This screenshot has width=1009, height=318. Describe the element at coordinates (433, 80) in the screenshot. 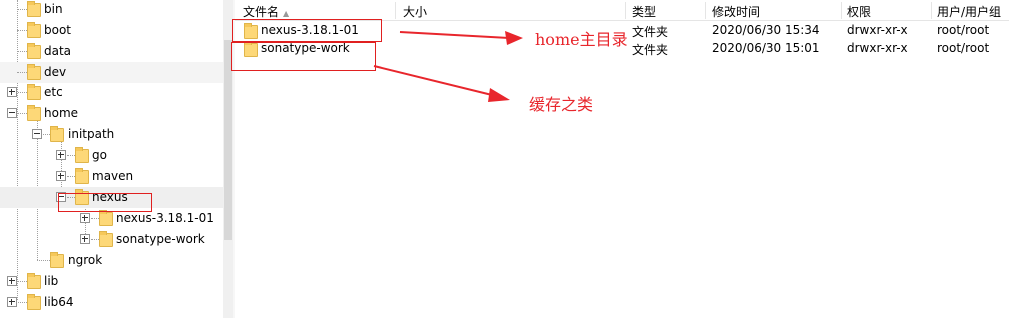

I see `arrow-cache` at that location.